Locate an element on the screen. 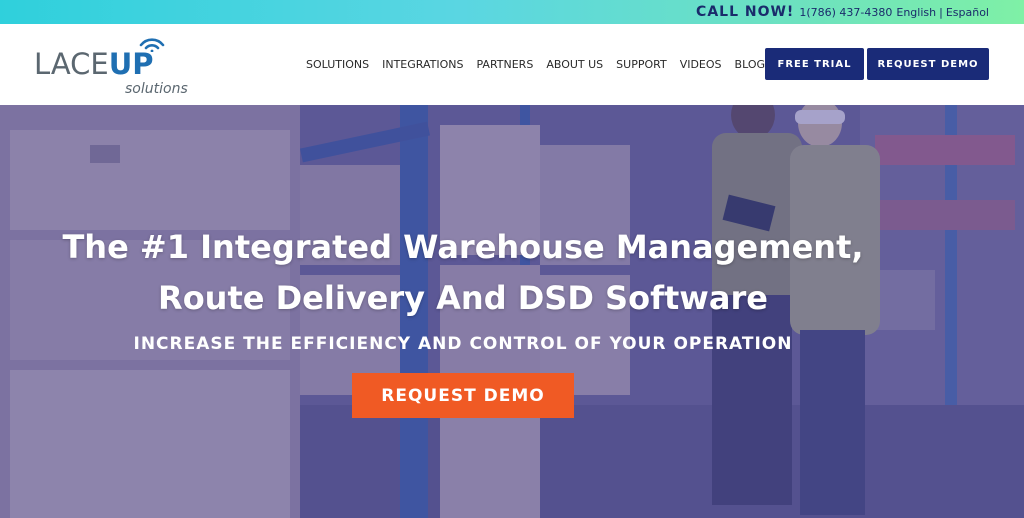  phone-number-link: 1(786) 437-4380 is located at coordinates (845, 12).